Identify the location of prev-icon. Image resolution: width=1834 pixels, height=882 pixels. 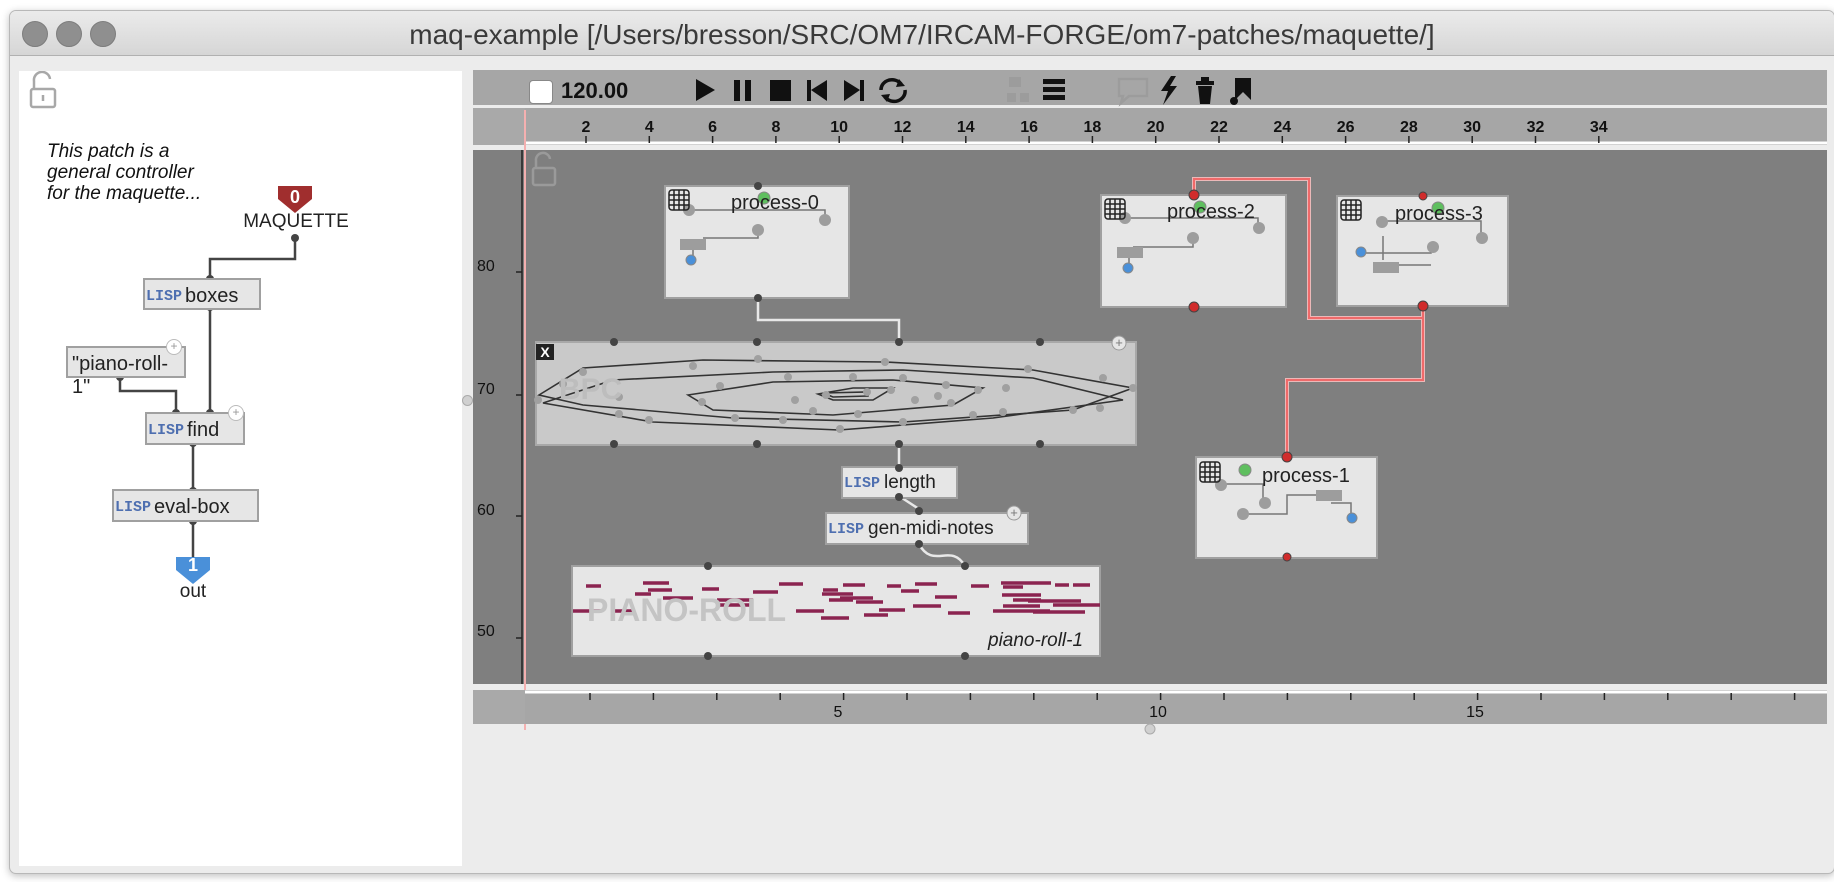
(817, 90).